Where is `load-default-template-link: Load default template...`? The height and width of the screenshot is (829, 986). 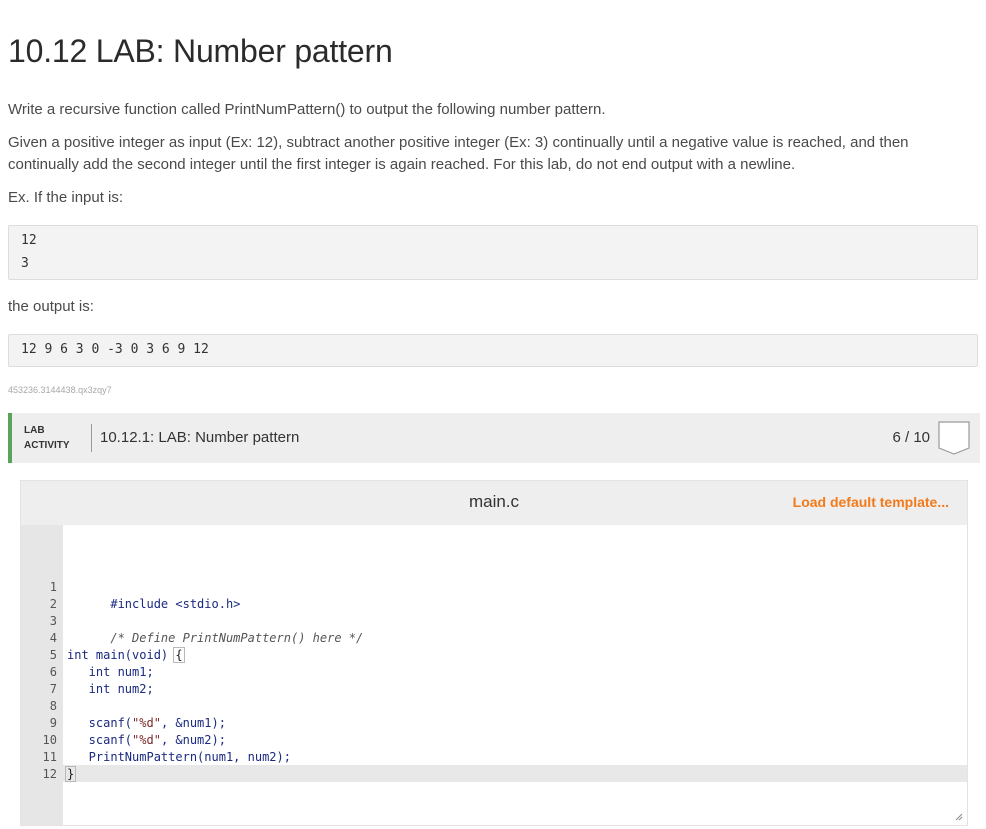 load-default-template-link: Load default template... is located at coordinates (871, 502).